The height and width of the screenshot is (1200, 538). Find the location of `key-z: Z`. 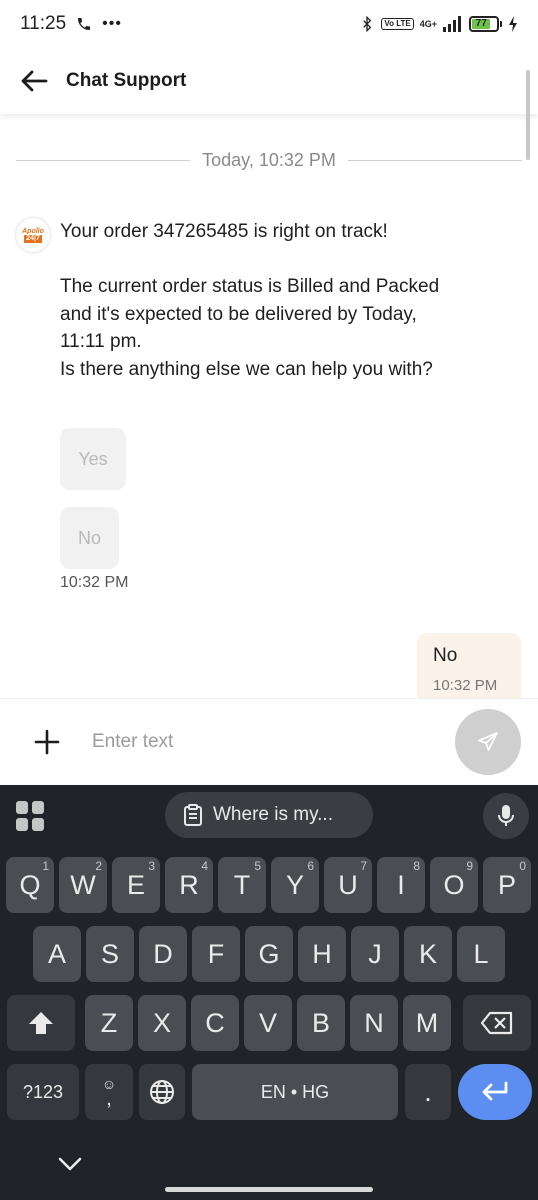

key-z: Z is located at coordinates (109, 1023).